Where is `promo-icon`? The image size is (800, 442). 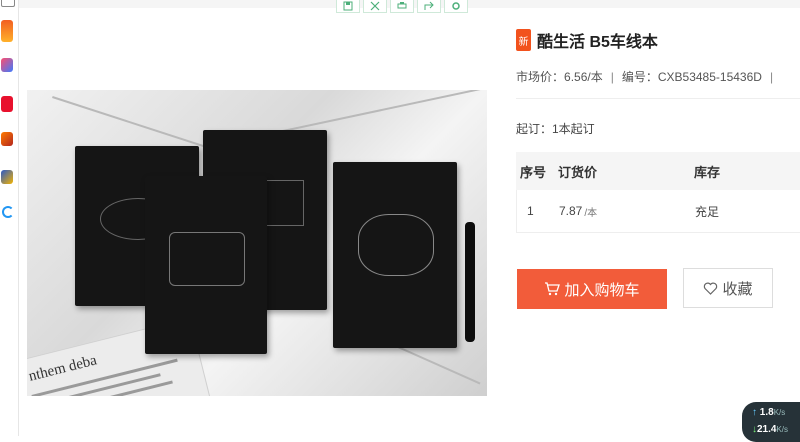
promo-icon is located at coordinates (7, 31).